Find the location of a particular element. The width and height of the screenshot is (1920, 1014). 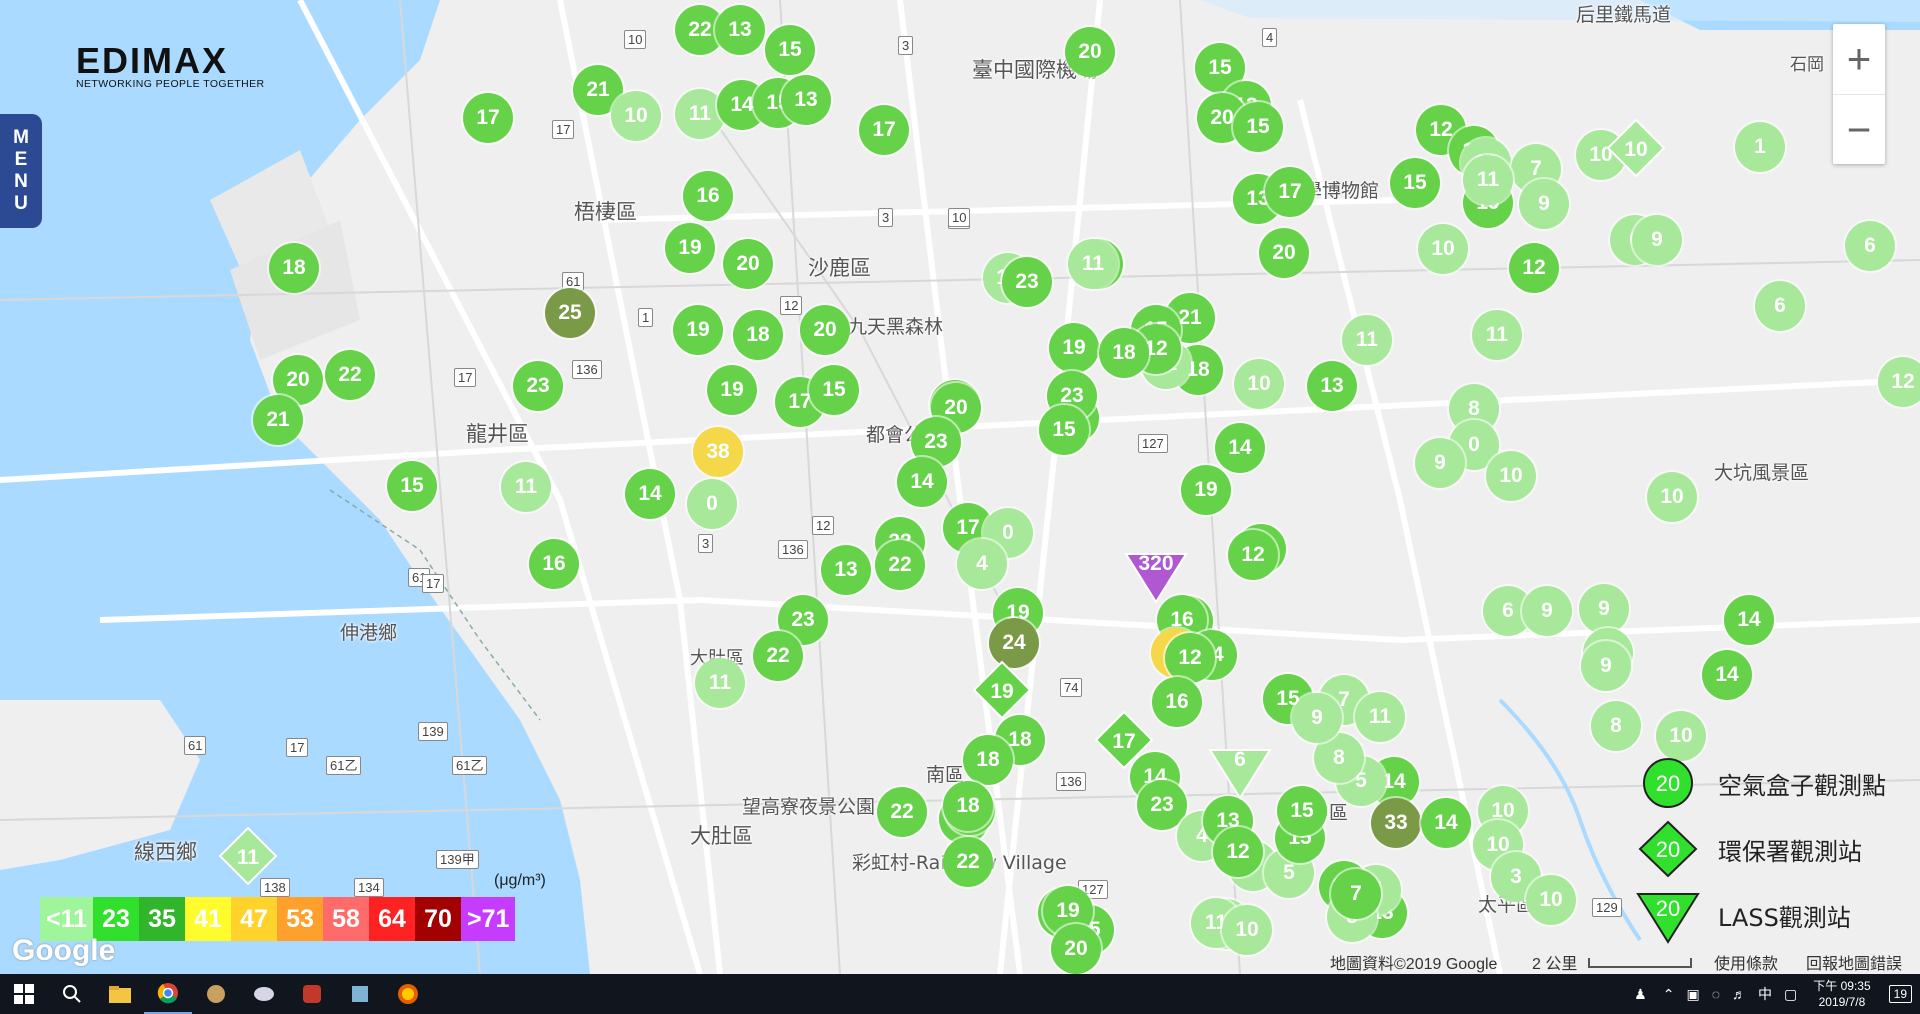

svg-text: 320 is located at coordinates (1155, 563).